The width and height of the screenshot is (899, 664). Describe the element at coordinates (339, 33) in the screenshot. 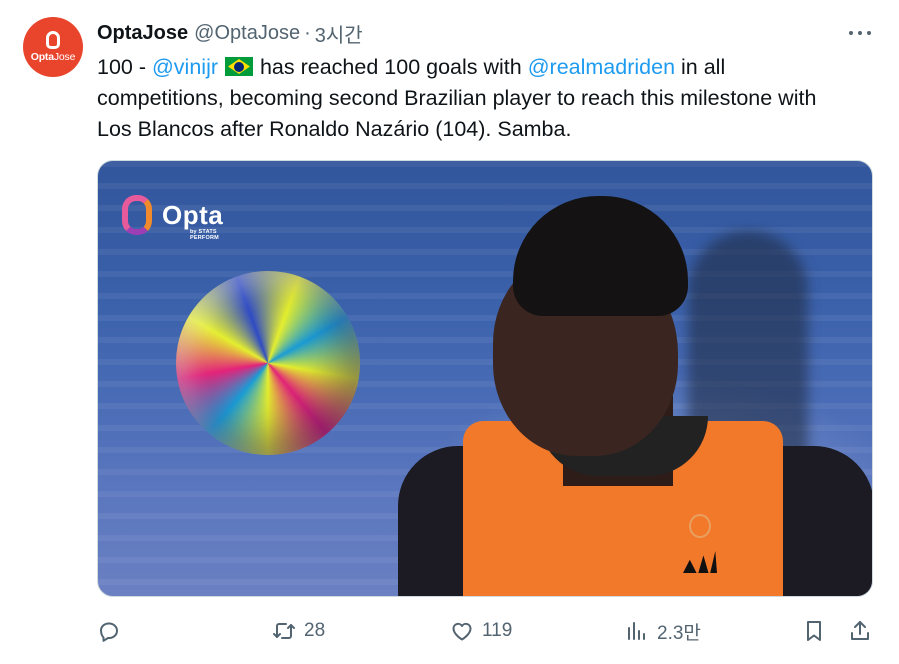

I see `tweet-time: 3시간` at that location.